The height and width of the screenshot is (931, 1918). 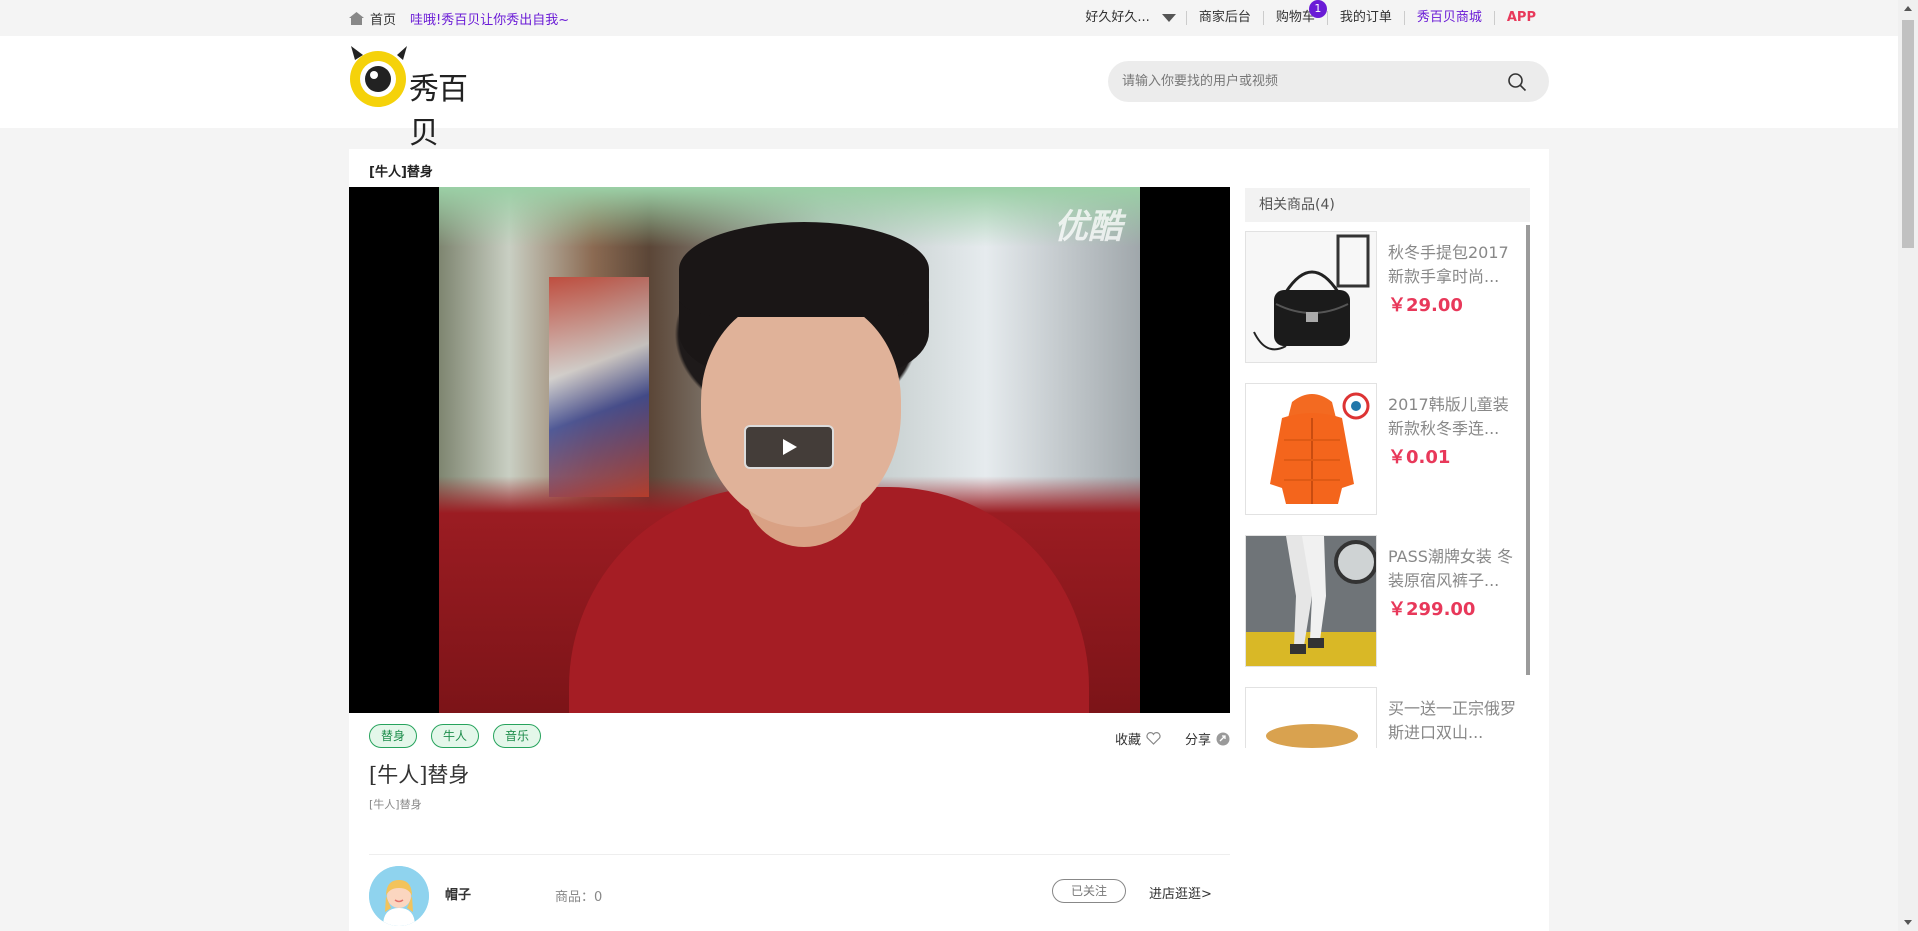 What do you see at coordinates (1294, 12) in the screenshot?
I see `cart-link: 购物车 1` at bounding box center [1294, 12].